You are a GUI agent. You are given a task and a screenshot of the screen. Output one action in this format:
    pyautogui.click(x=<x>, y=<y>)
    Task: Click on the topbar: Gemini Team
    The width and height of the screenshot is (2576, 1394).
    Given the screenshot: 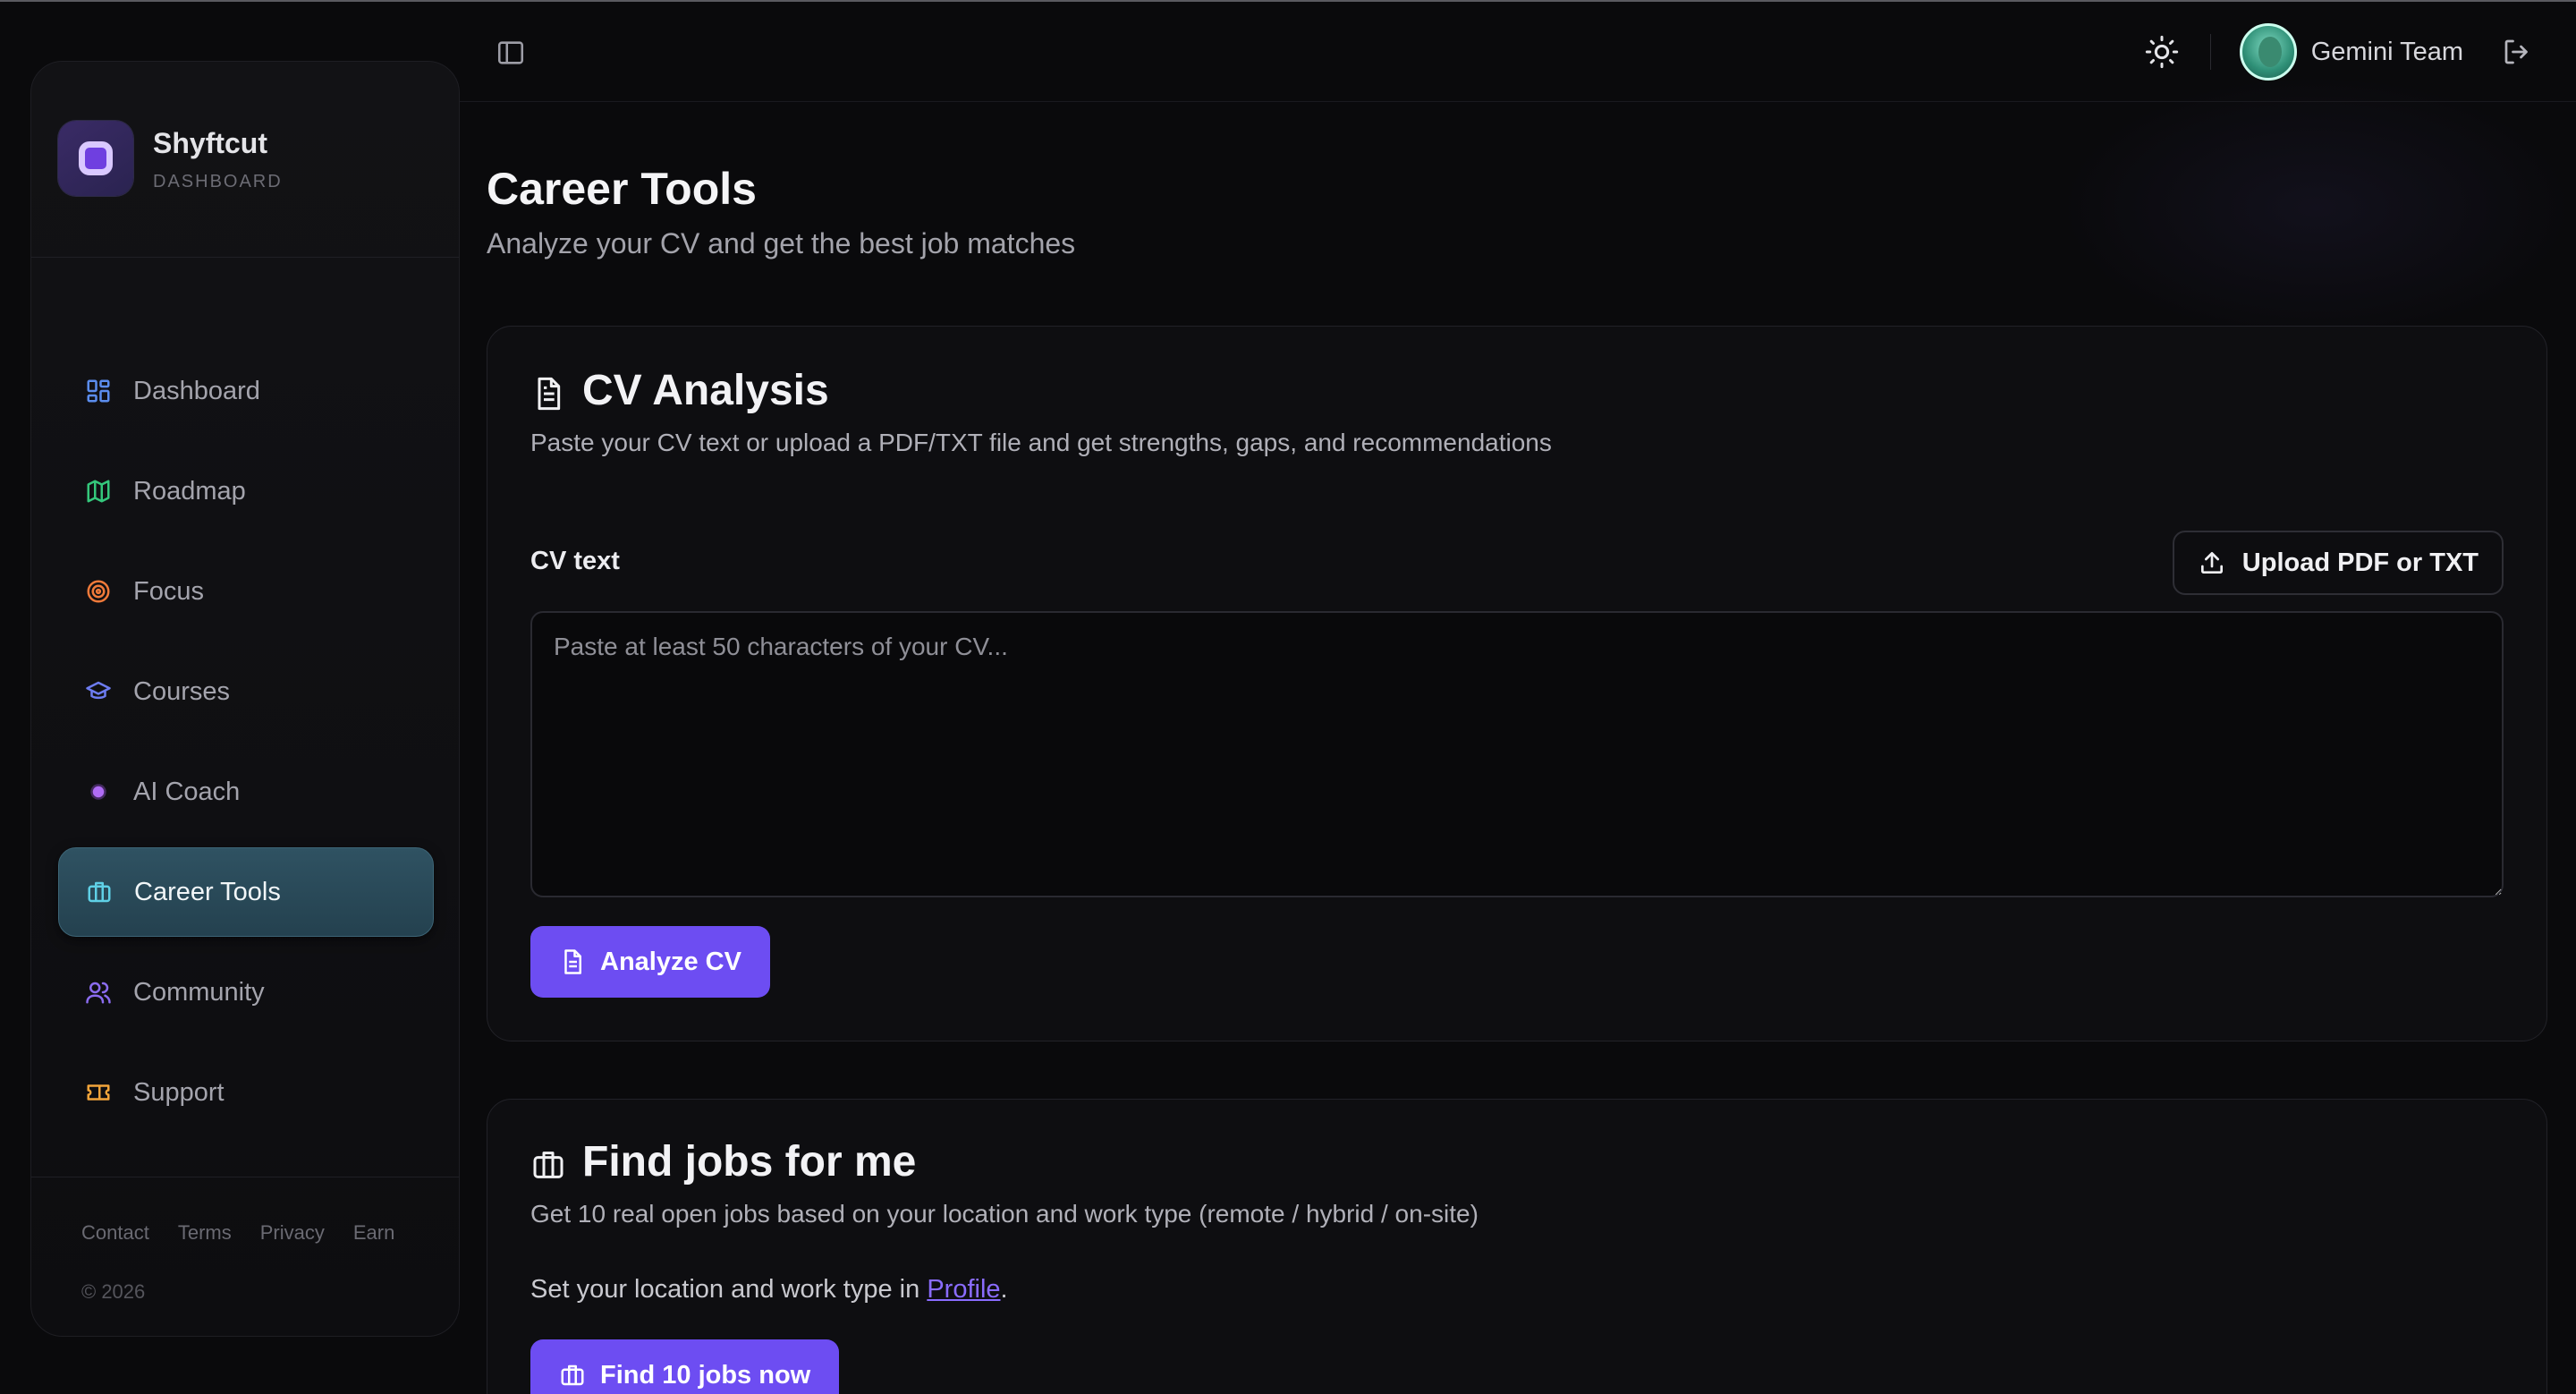 What is the action you would take?
    pyautogui.click(x=1518, y=52)
    